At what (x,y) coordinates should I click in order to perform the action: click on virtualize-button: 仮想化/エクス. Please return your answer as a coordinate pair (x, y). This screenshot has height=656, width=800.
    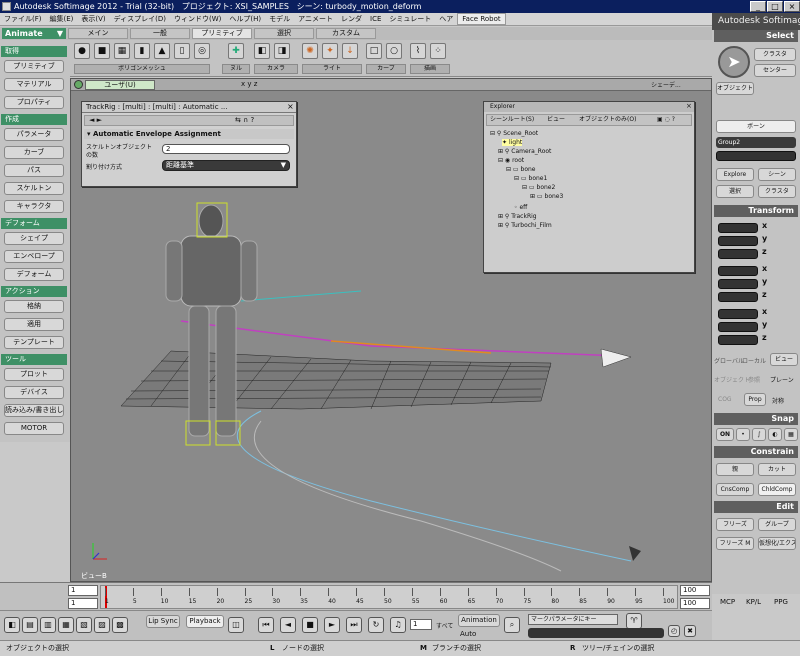
    Looking at the image, I should click on (777, 543).